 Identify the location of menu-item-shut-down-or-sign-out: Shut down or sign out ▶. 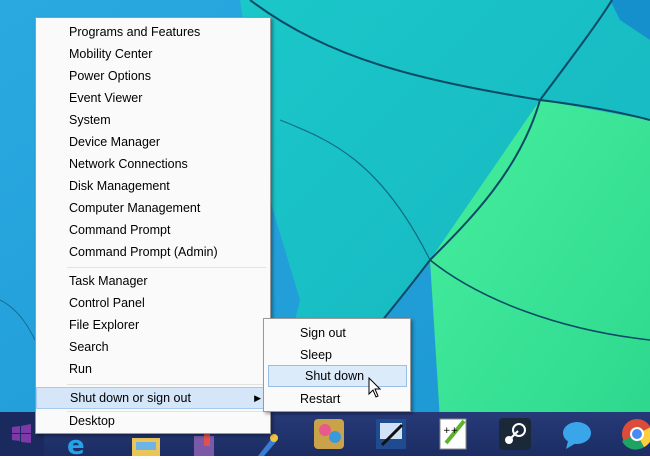
(153, 398).